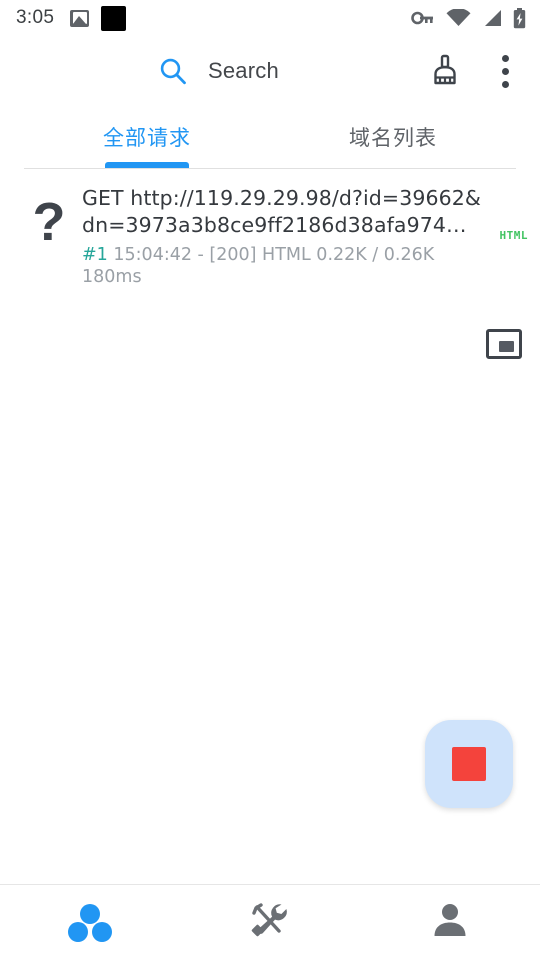 This screenshot has width=540, height=960. What do you see at coordinates (49, 222) in the screenshot?
I see `unknown-app-icon: ?` at bounding box center [49, 222].